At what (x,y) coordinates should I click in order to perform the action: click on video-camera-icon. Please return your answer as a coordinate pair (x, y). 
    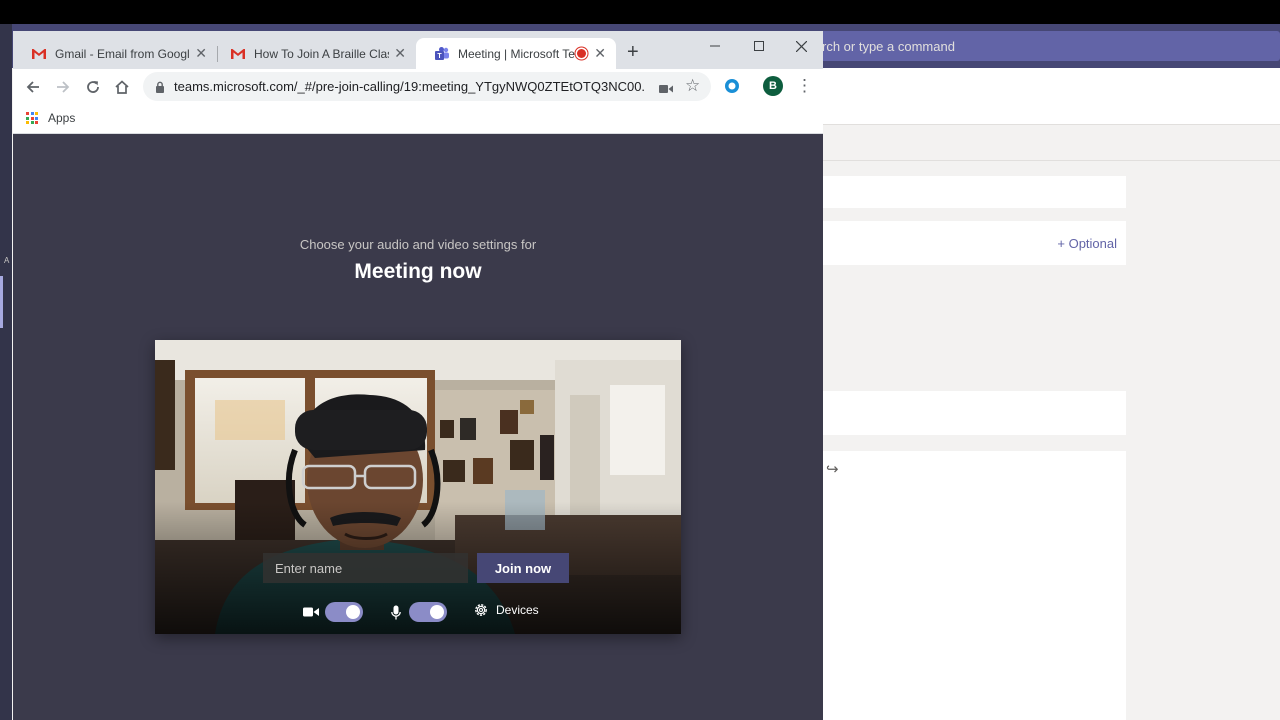
    Looking at the image, I should click on (311, 612).